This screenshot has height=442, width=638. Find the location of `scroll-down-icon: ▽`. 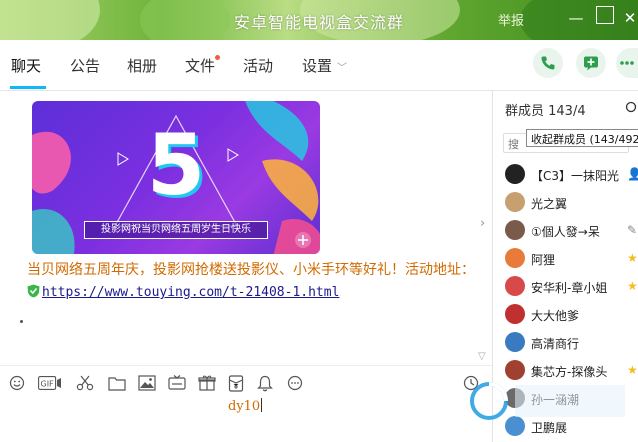

scroll-down-icon: ▽ is located at coordinates (482, 356).